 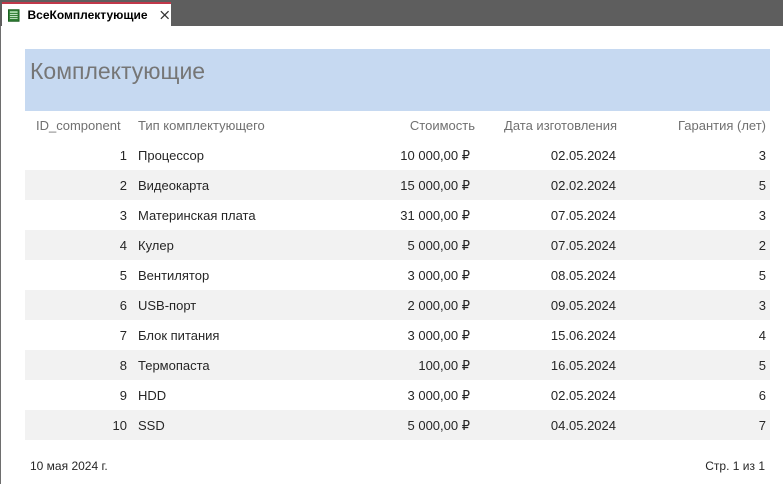 I want to click on table-row: 8 Термопаста 100,00 ₽ 16.05.2024 5, so click(x=397, y=365).